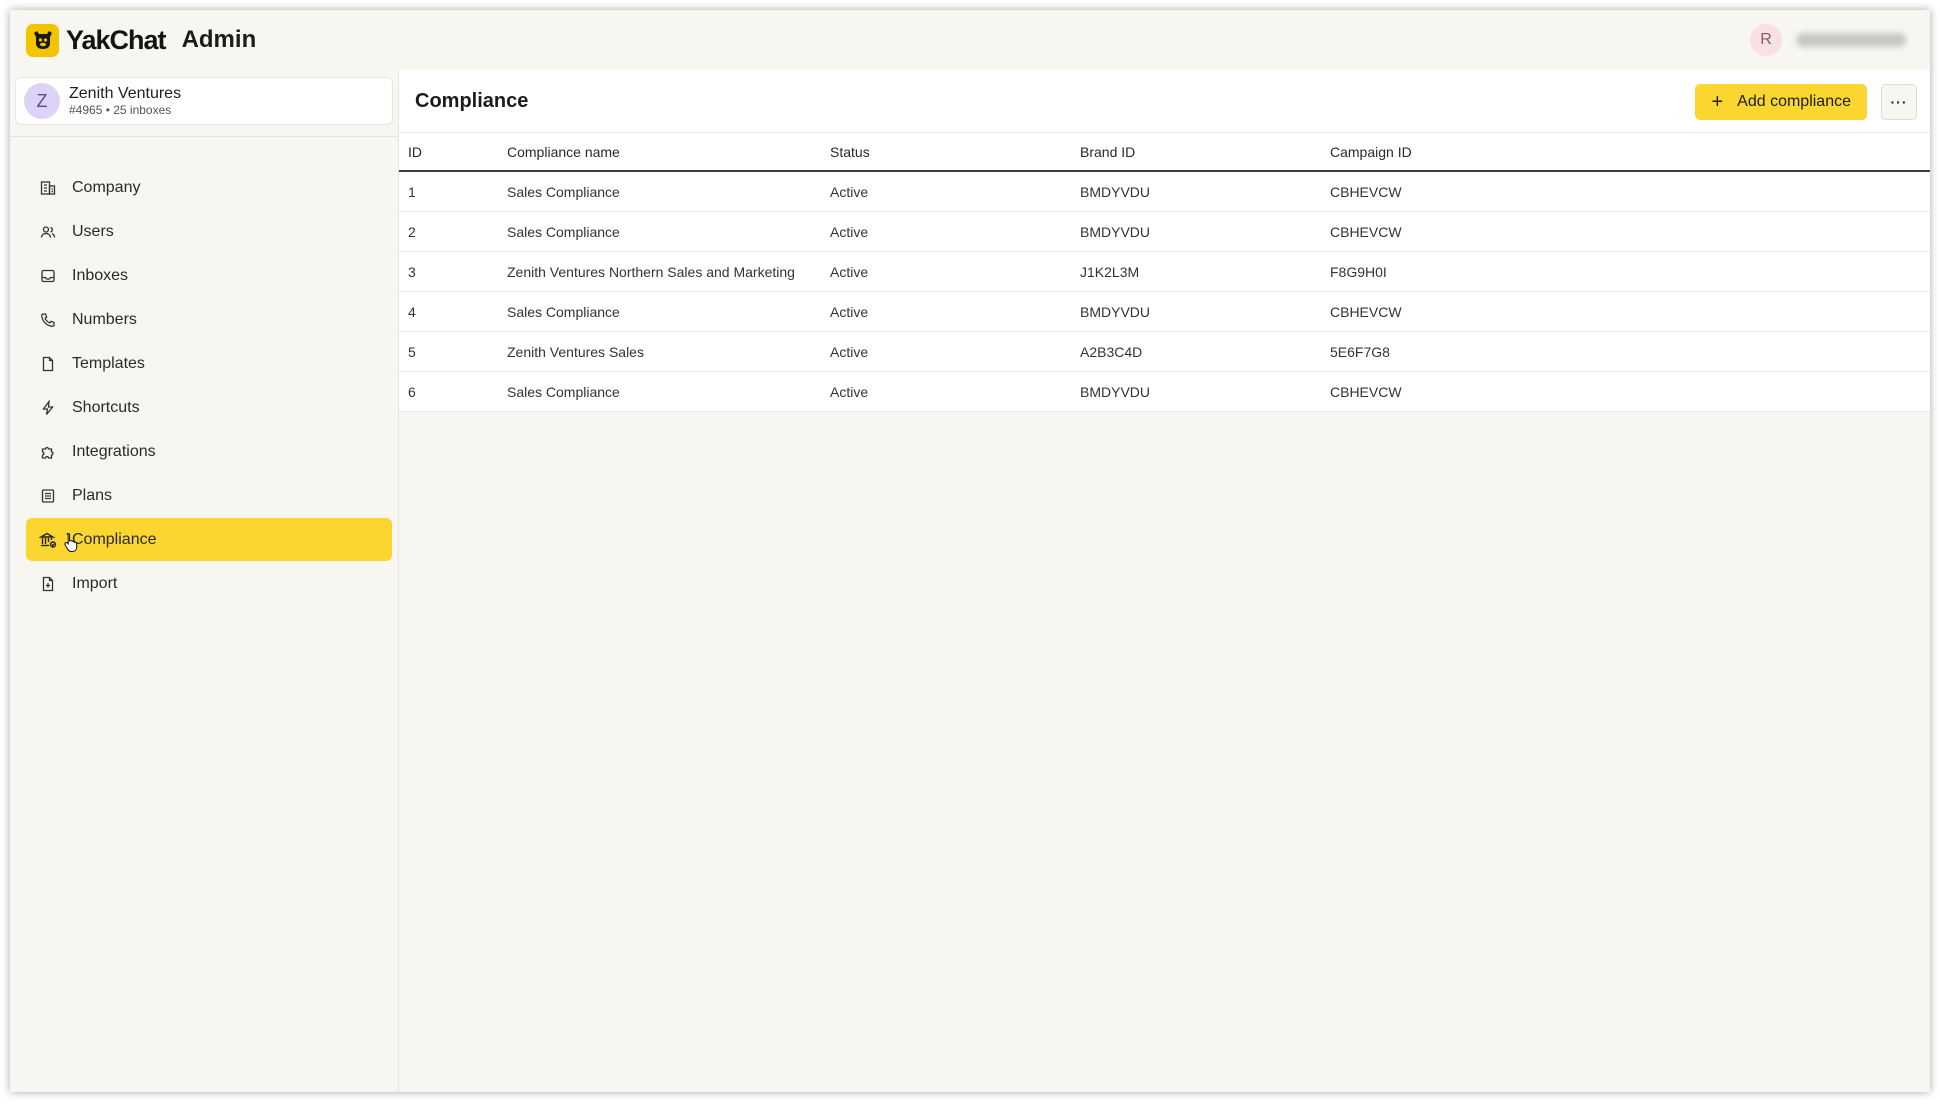 Image resolution: width=1940 pixels, height=1105 pixels. What do you see at coordinates (970, 40) in the screenshot?
I see `top-bar: YakChat Admin R` at bounding box center [970, 40].